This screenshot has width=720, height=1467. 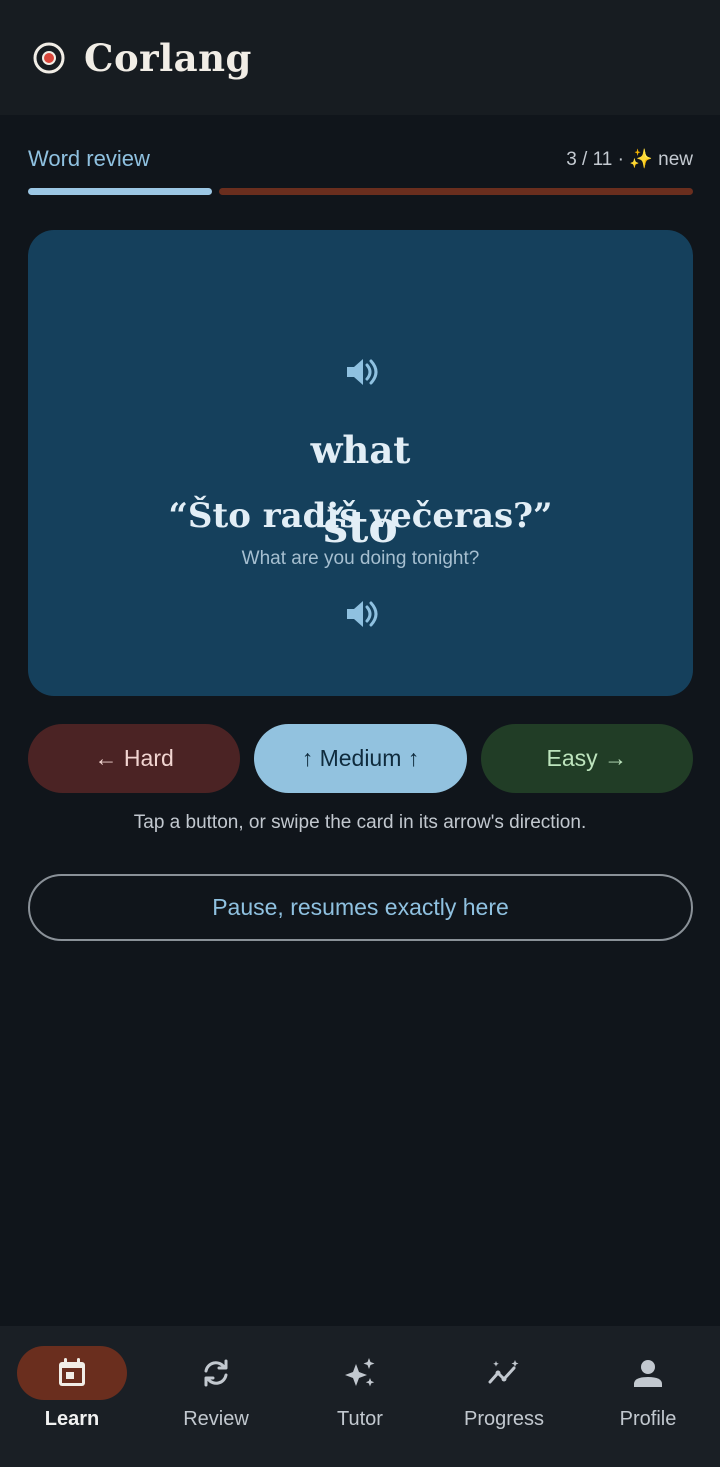 What do you see at coordinates (360, 159) in the screenshot?
I see `review-header: Word review 3 / 11 · ✨ new` at bounding box center [360, 159].